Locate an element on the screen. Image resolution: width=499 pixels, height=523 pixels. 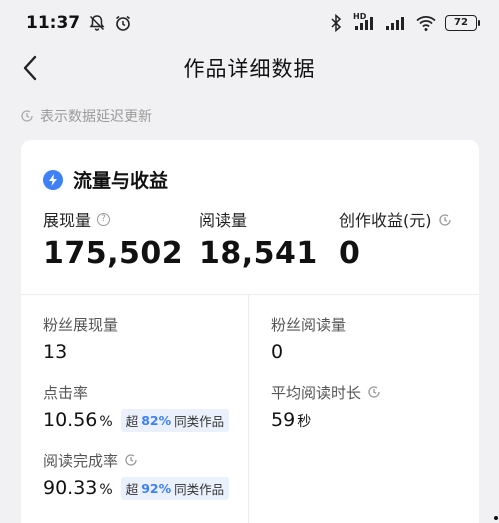
completion-metric: 阅读完成率 90.33 % 超 92% 同类作品 is located at coordinates (136, 475).